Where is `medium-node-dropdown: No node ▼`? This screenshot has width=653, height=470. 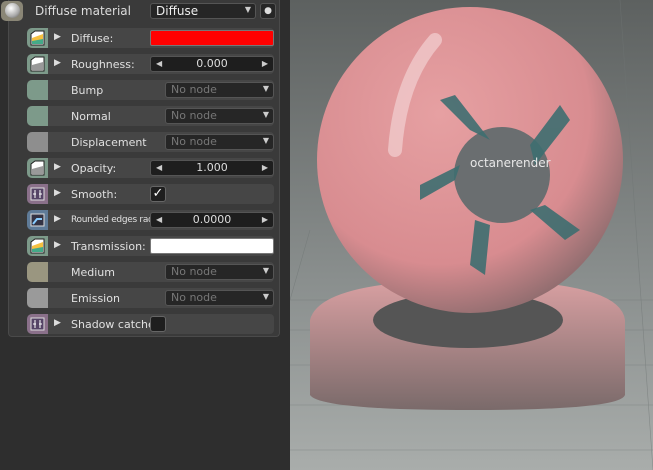 medium-node-dropdown: No node ▼ is located at coordinates (219, 272).